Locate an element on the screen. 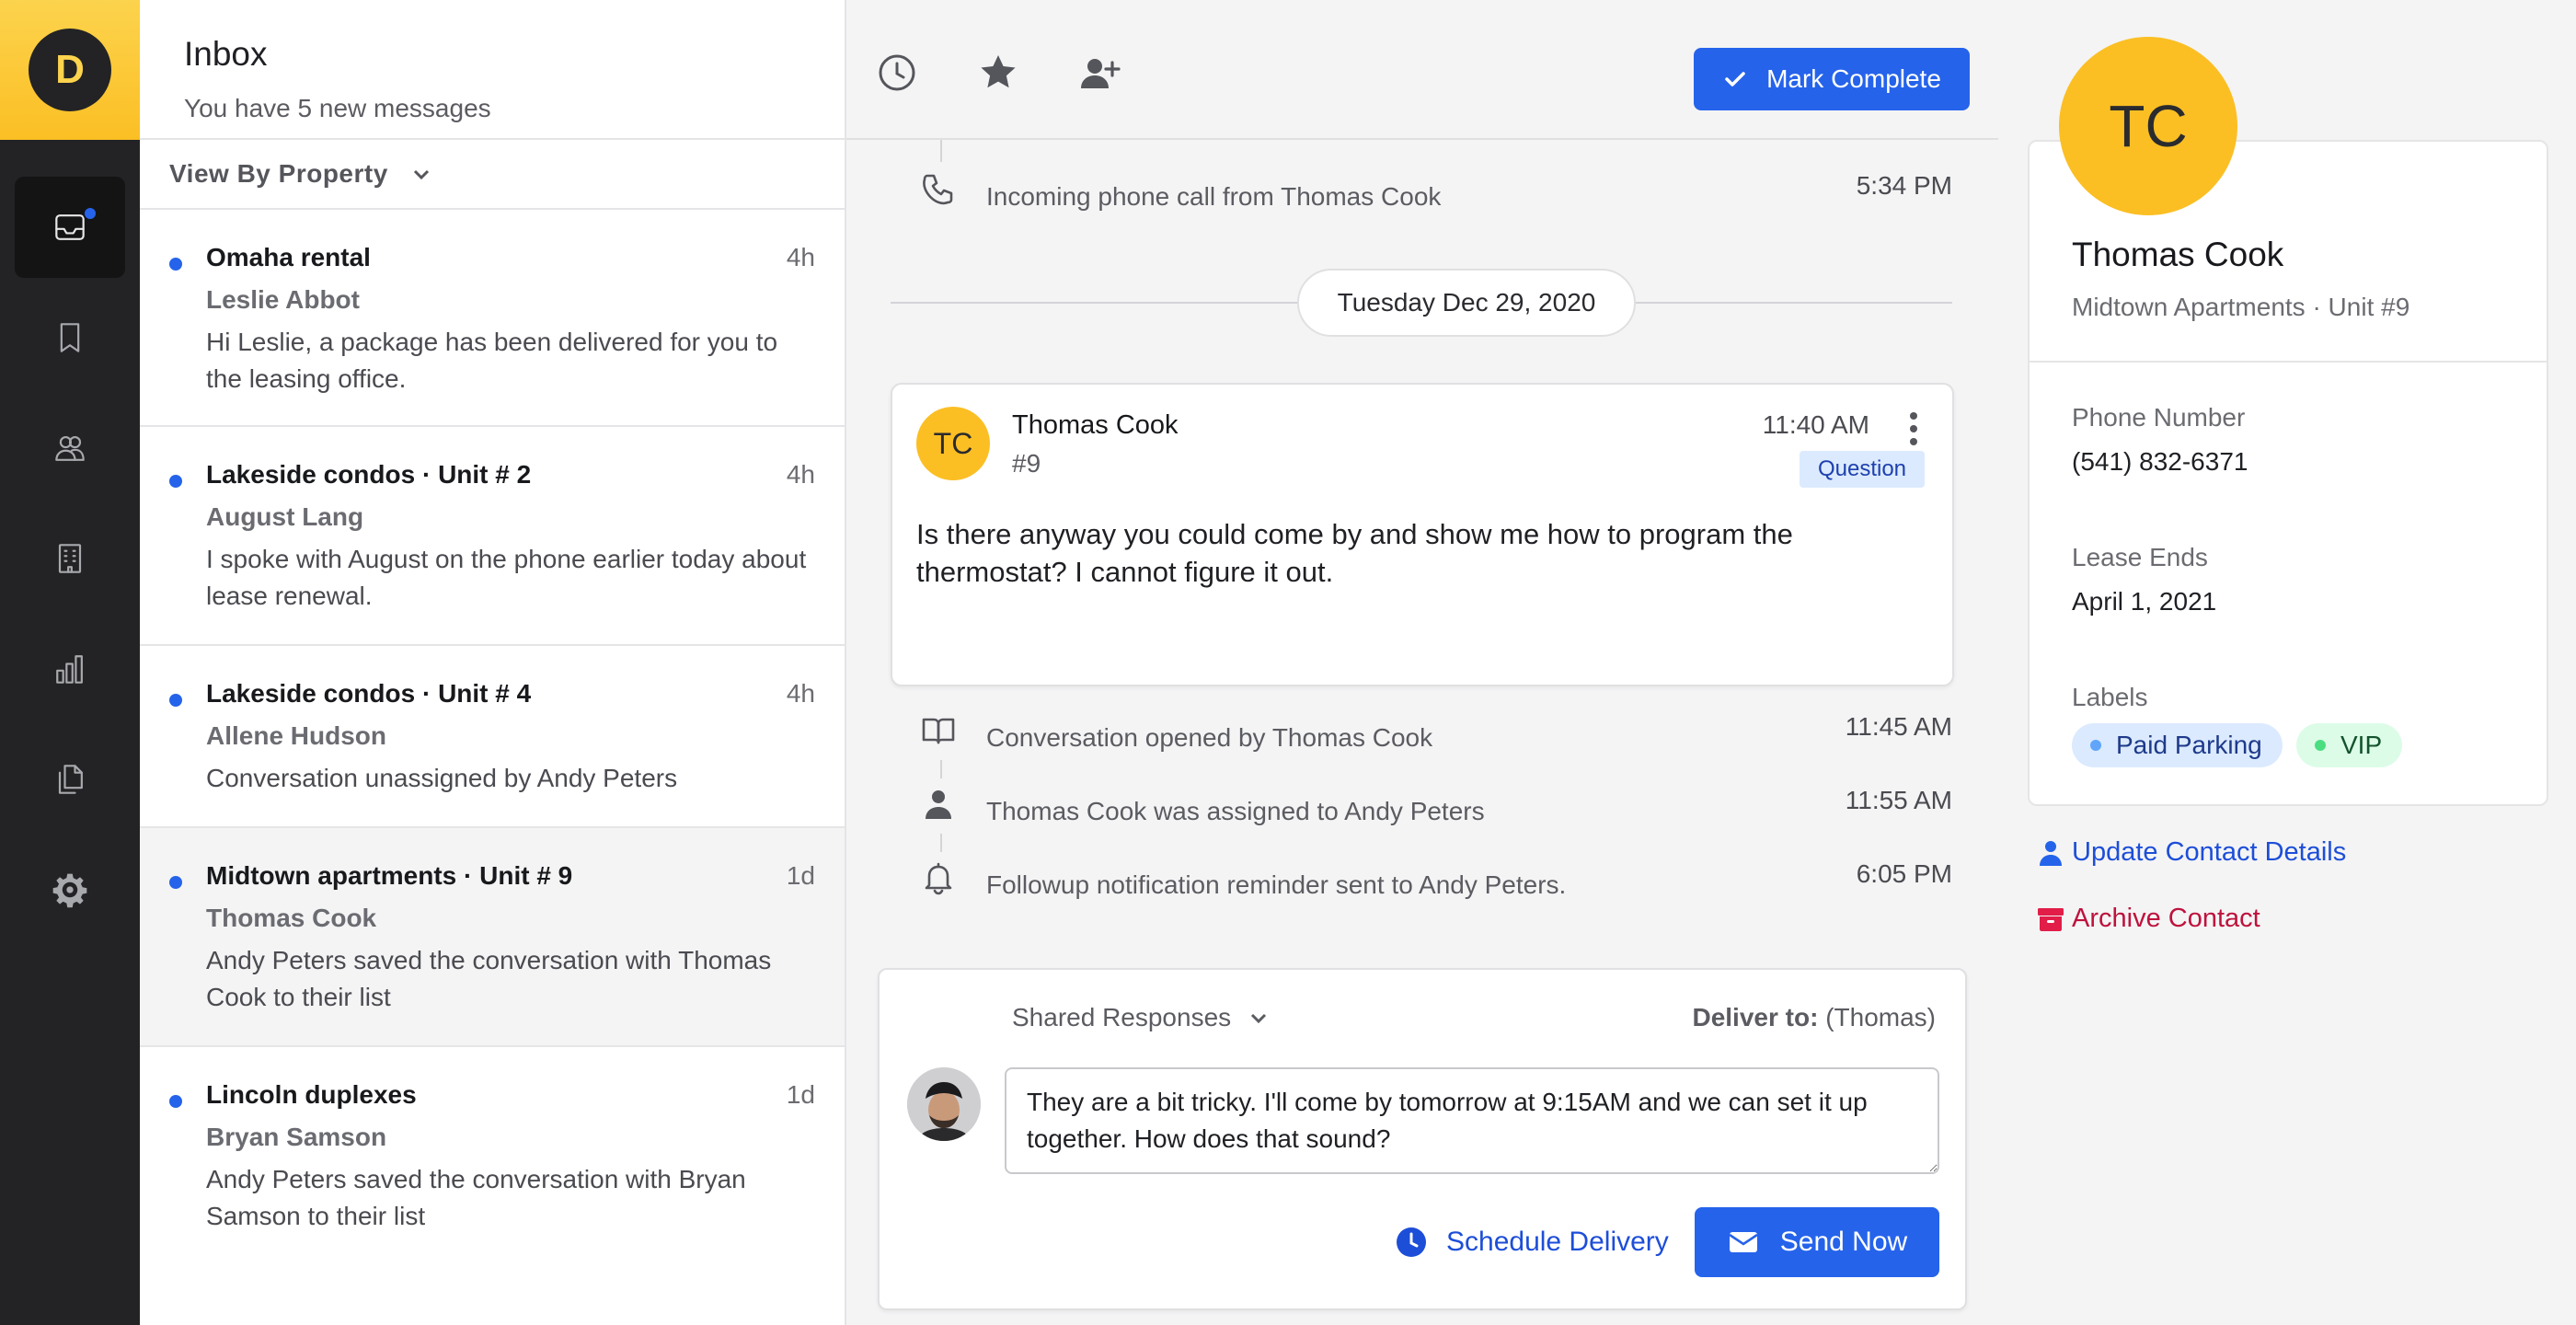 Image resolution: width=2576 pixels, height=1325 pixels. deliver-to: Deliver to: (Thomas) is located at coordinates (1814, 1017).